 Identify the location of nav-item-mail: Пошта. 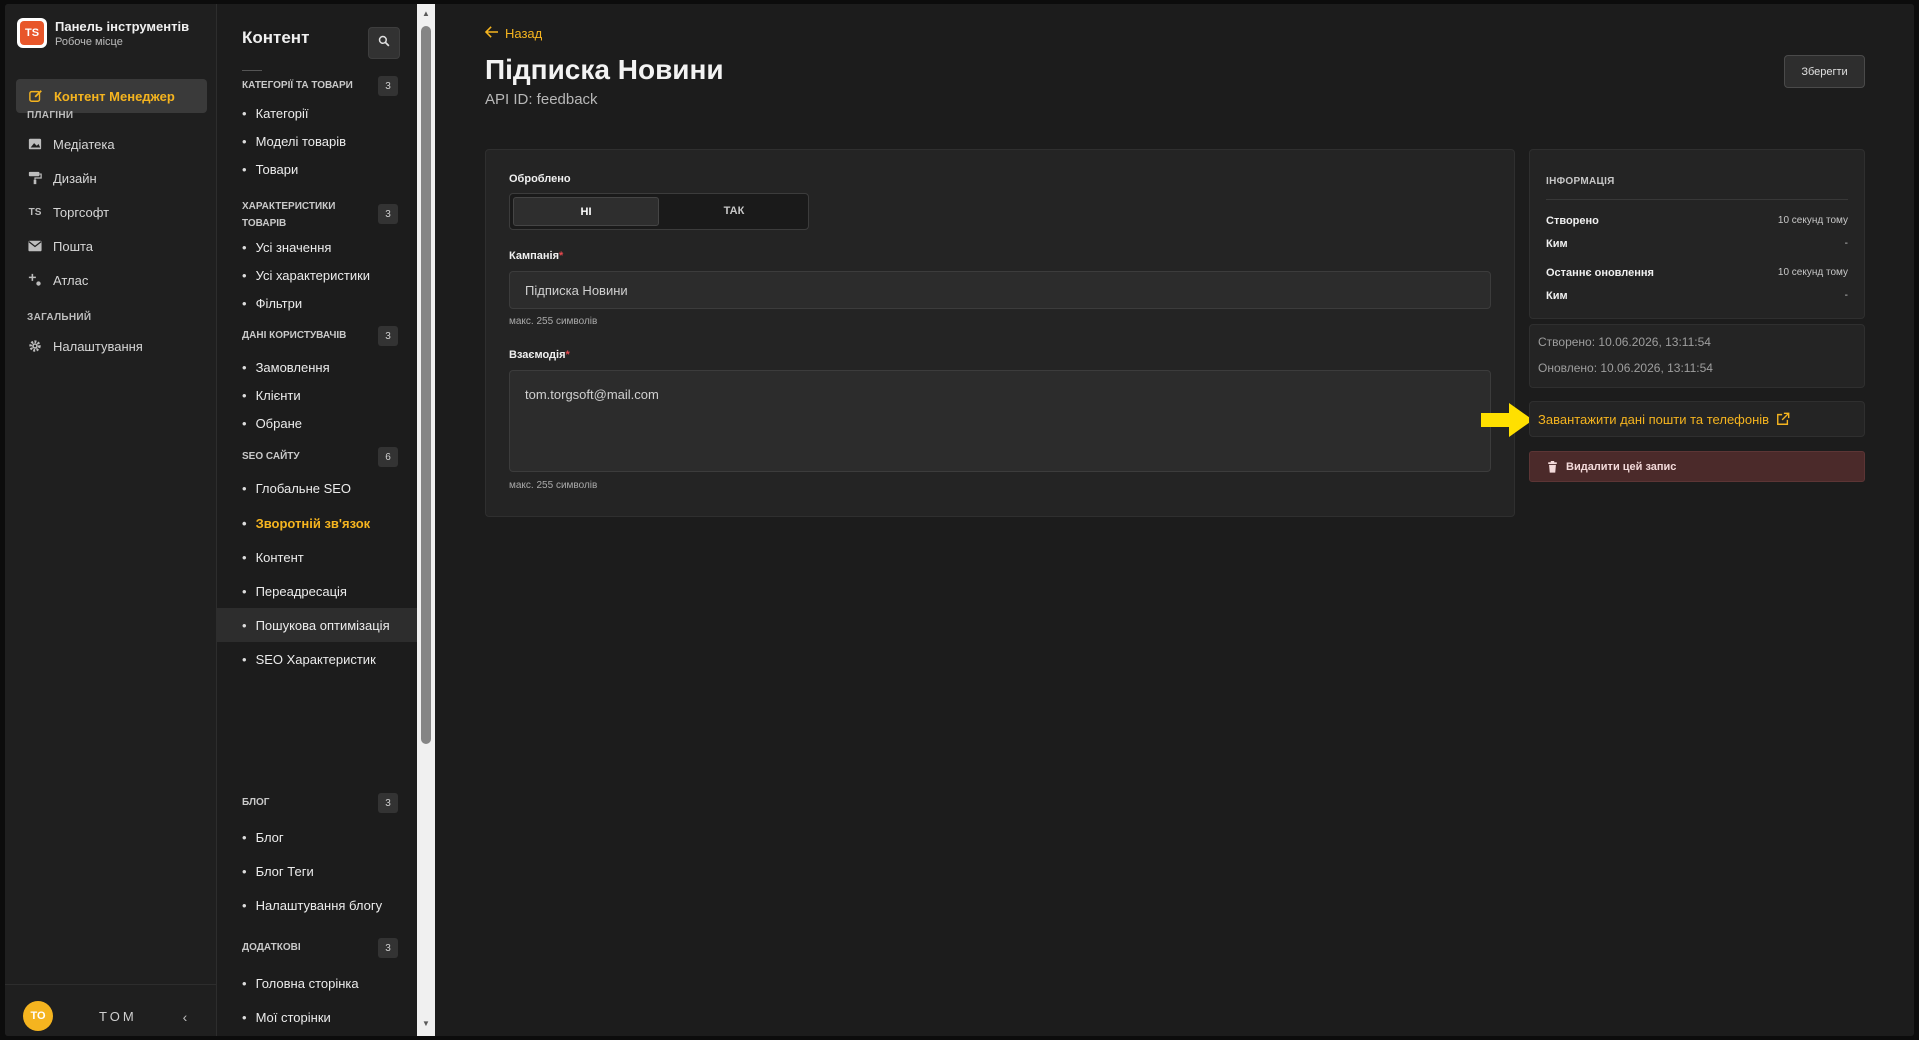
(60, 246).